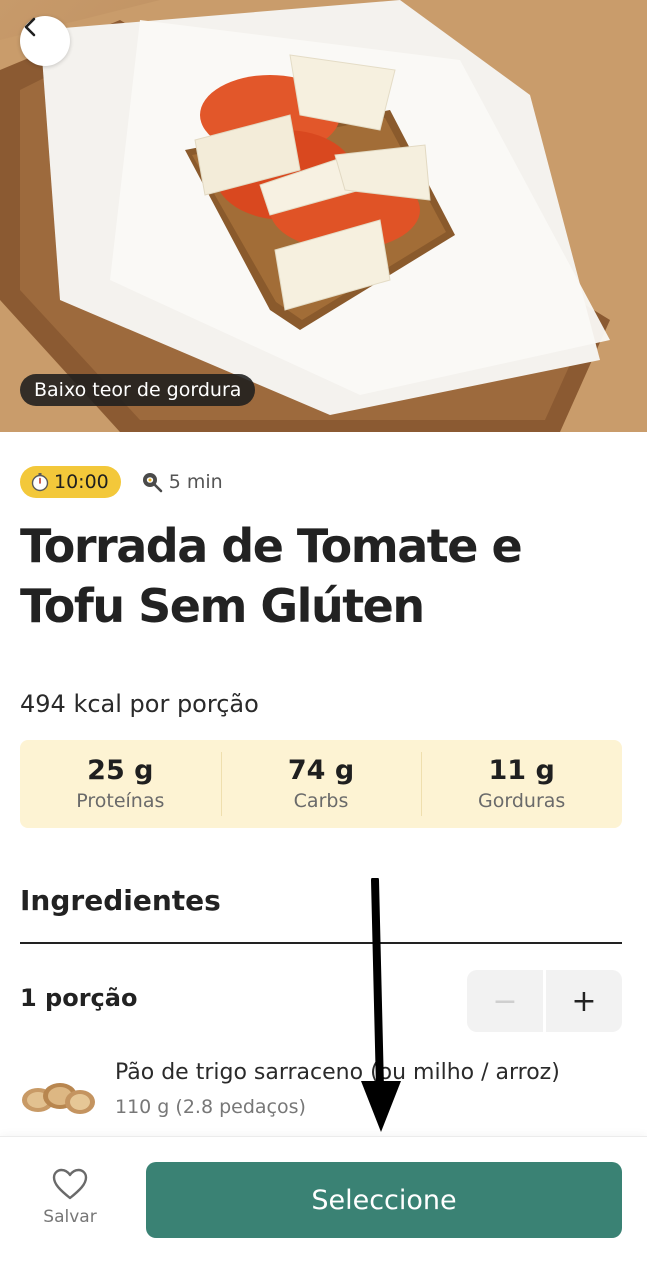  What do you see at coordinates (544, 1001) in the screenshot?
I see `servings-stepper: − +` at bounding box center [544, 1001].